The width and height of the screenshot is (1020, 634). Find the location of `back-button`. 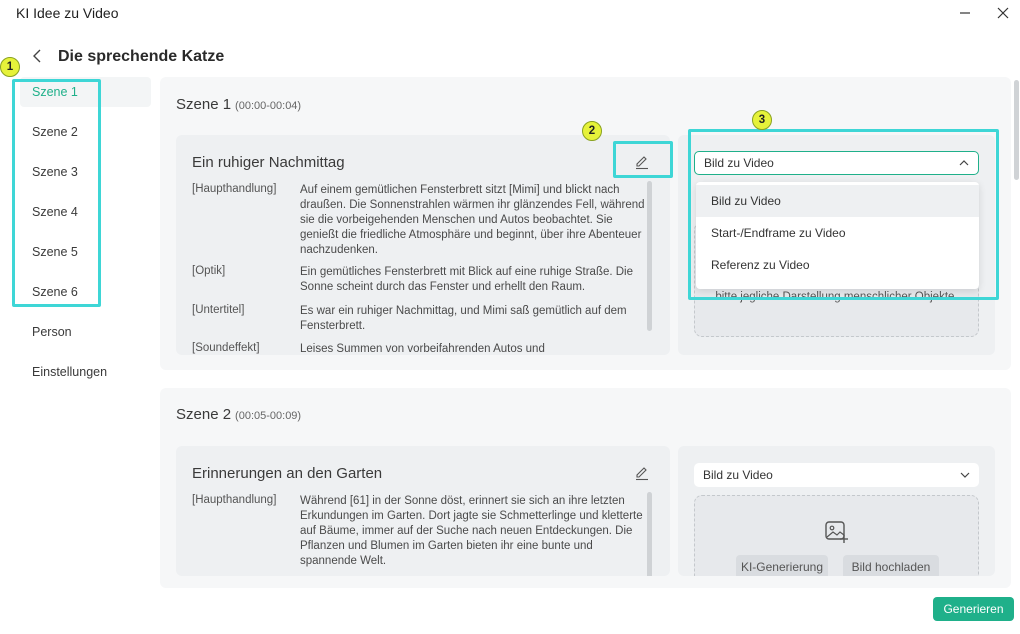

back-button is located at coordinates (37, 56).